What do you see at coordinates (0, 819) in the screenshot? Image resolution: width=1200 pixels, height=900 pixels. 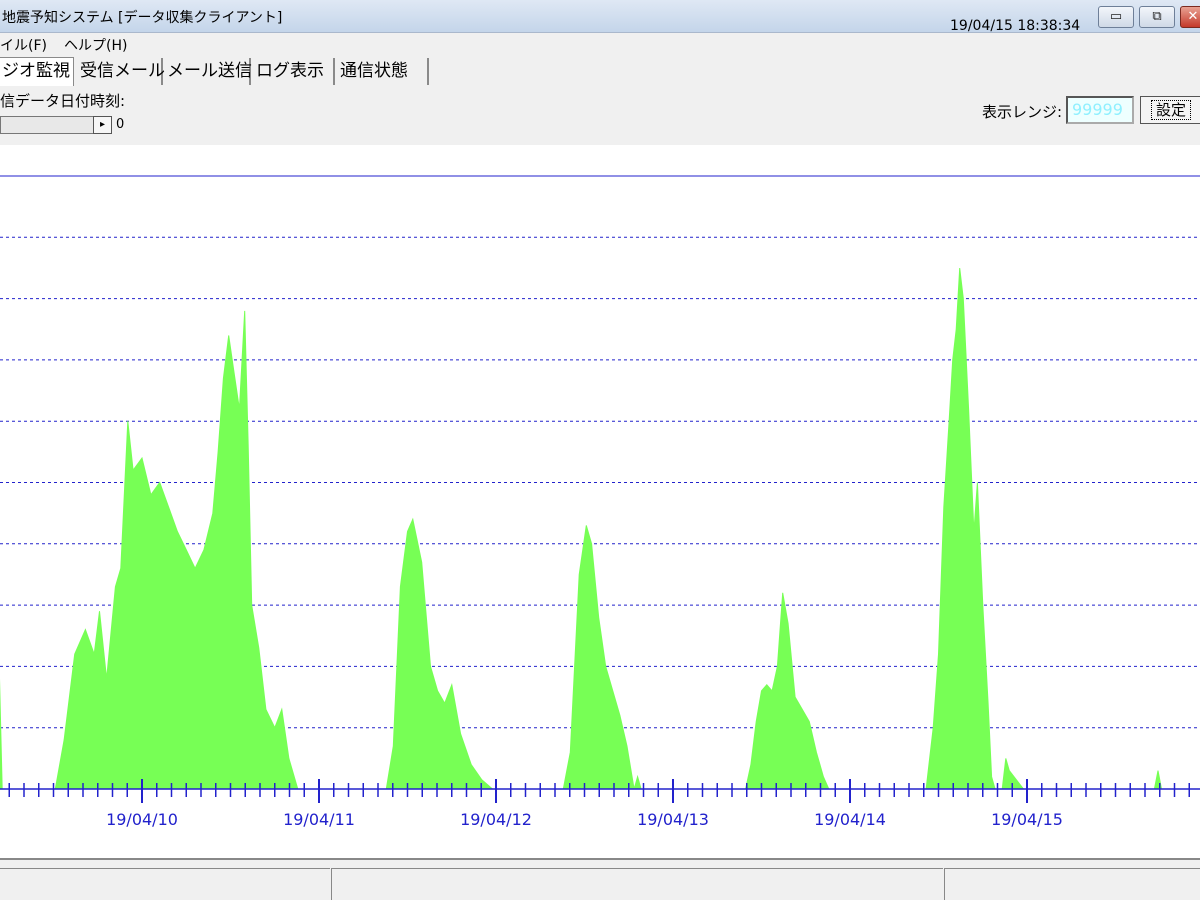 I see `x-tick-label: 19/04/09` at bounding box center [0, 819].